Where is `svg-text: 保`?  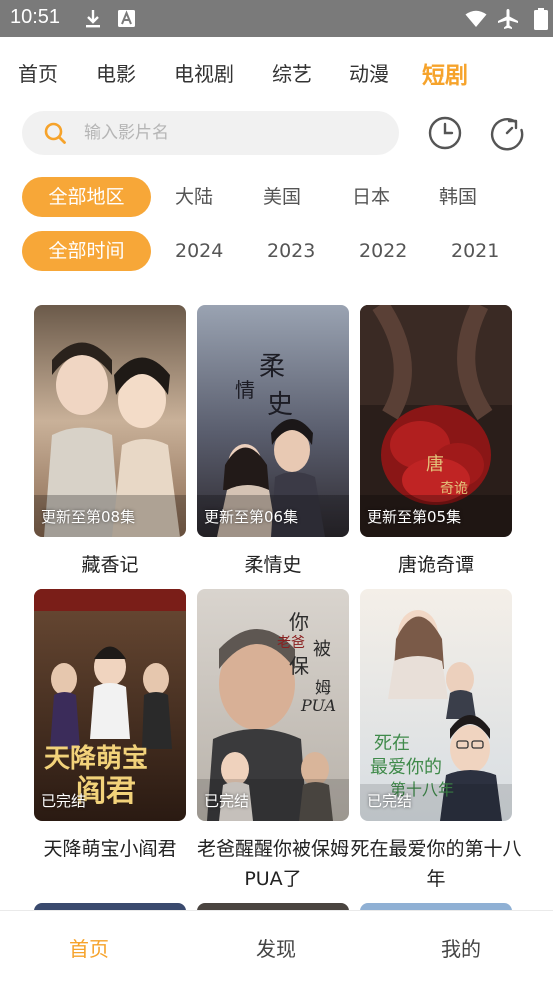 svg-text: 保 is located at coordinates (299, 666).